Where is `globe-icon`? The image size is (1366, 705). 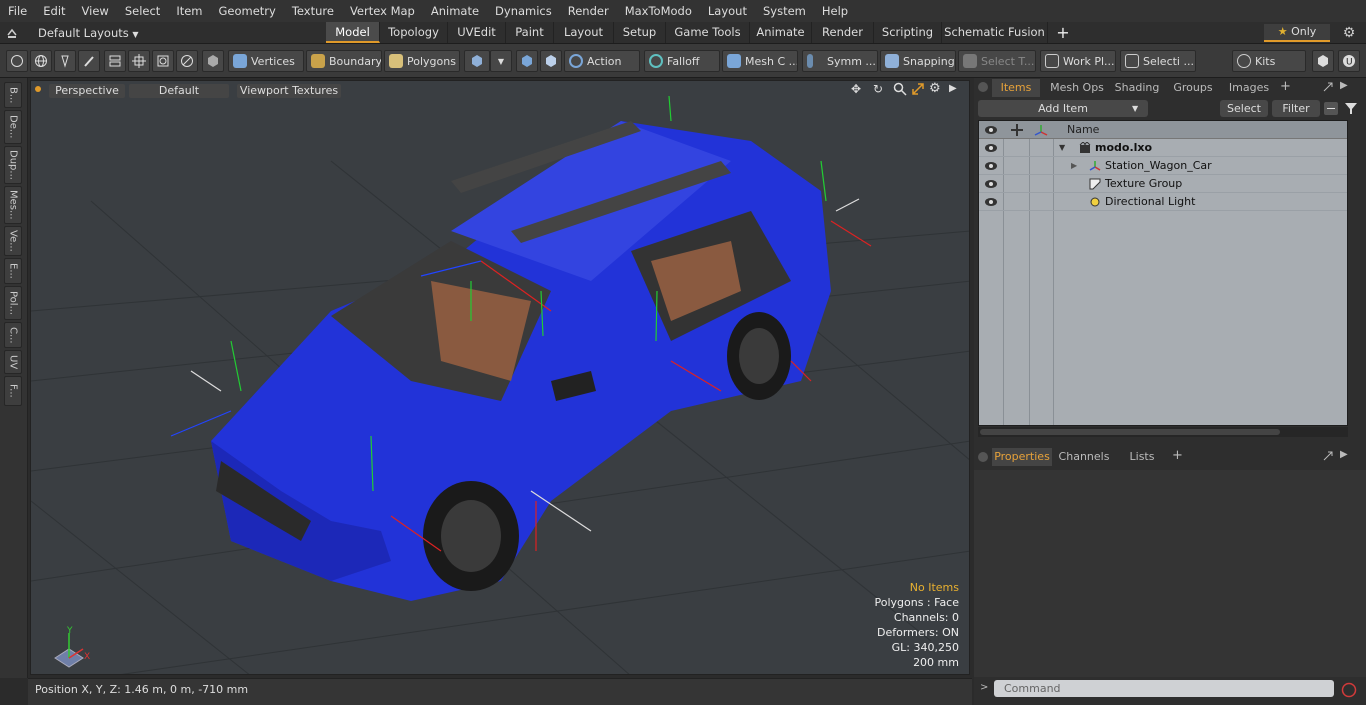 globe-icon is located at coordinates (41, 61).